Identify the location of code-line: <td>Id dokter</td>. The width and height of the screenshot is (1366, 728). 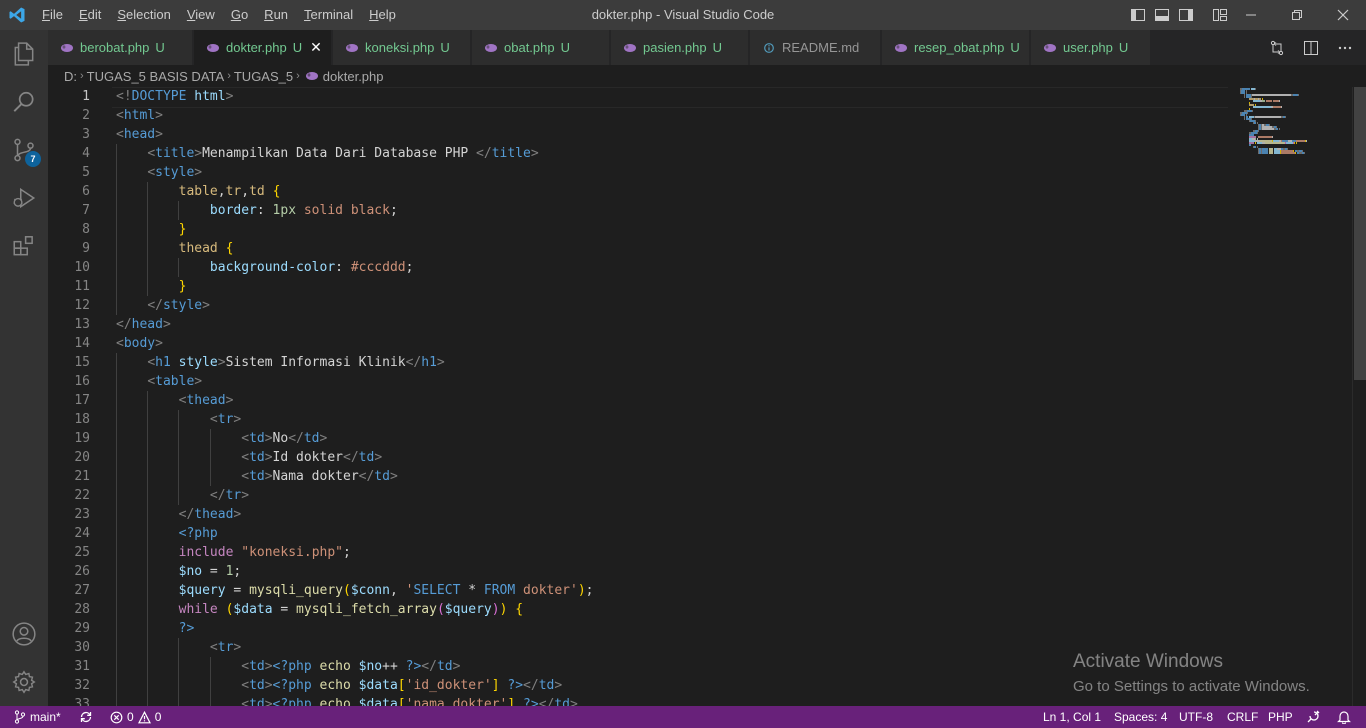
(355, 457).